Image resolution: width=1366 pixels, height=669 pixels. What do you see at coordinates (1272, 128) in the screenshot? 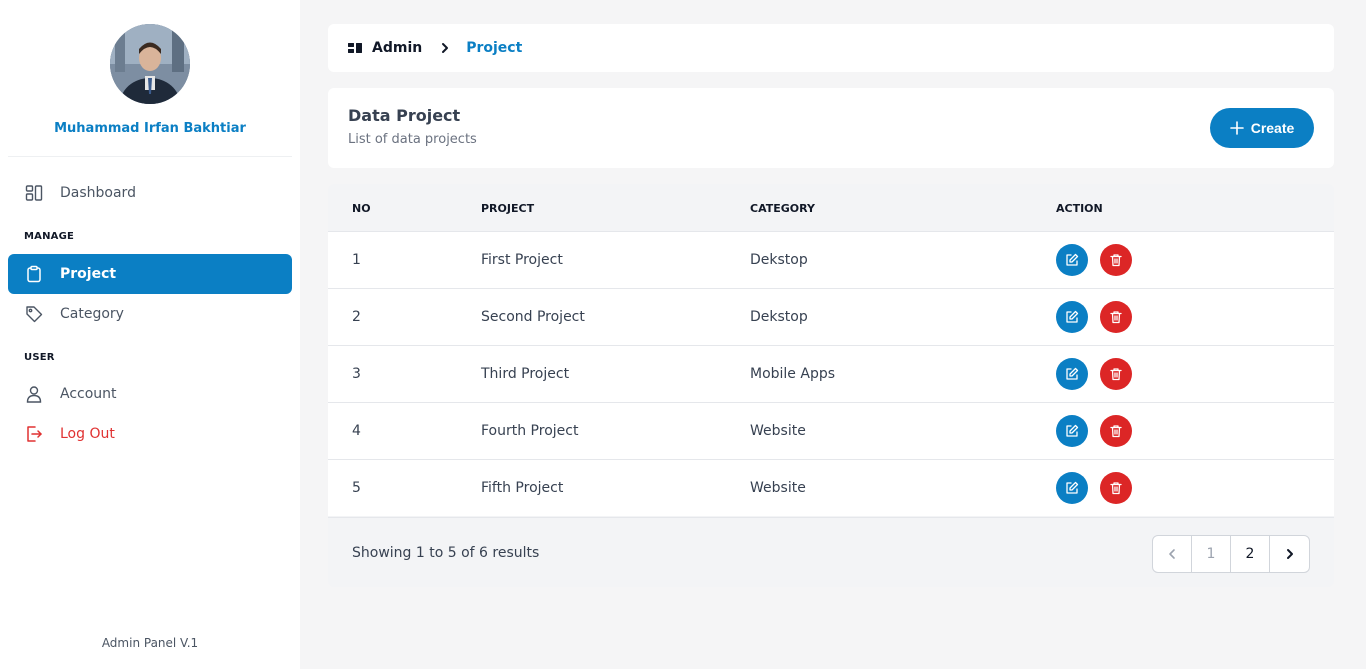
I see `create-button-label: Create` at bounding box center [1272, 128].